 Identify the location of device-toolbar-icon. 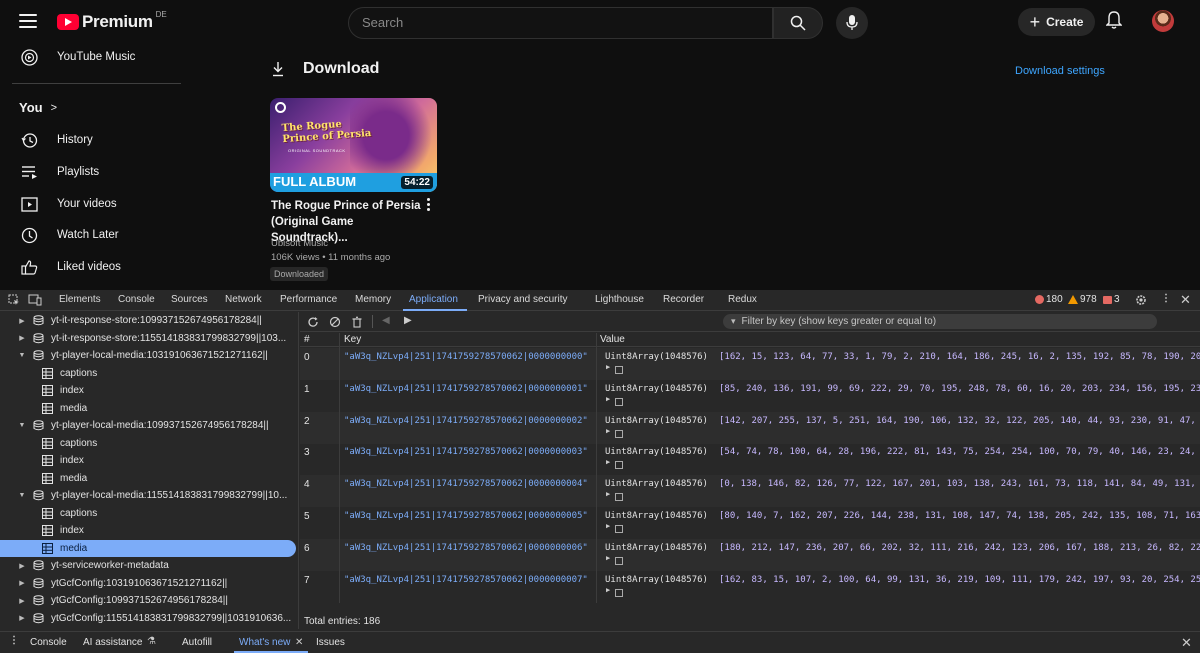
(35, 300).